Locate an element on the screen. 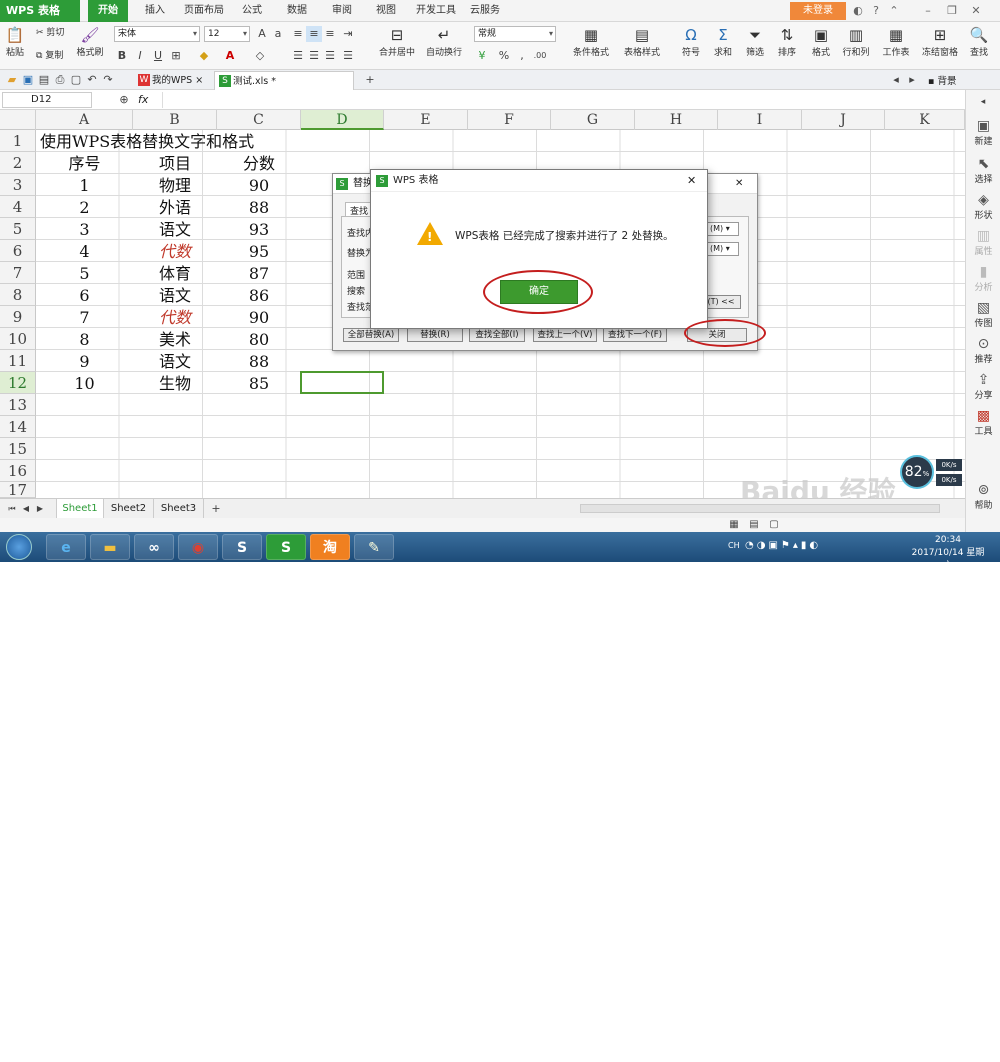  table-cell: 生物 is located at coordinates (175, 384).